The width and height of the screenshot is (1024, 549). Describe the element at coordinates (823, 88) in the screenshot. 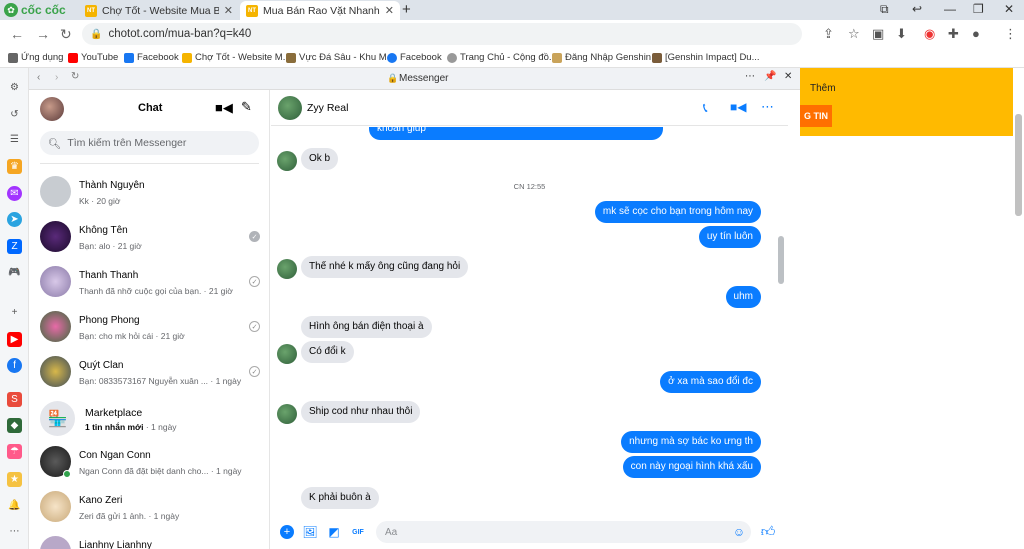

I see `more-link: Thêm` at that location.